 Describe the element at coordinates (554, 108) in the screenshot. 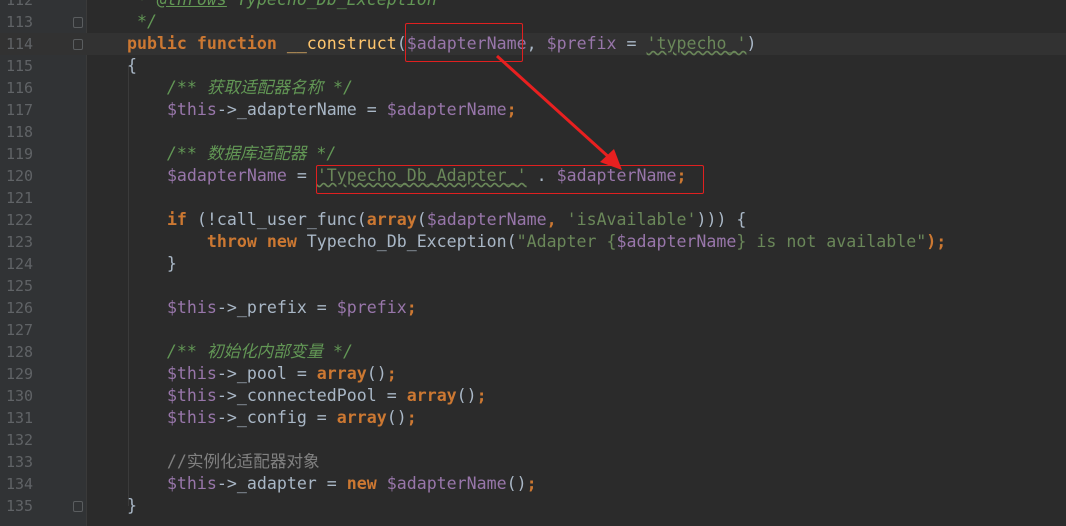

I see `arrow-shaft` at that location.